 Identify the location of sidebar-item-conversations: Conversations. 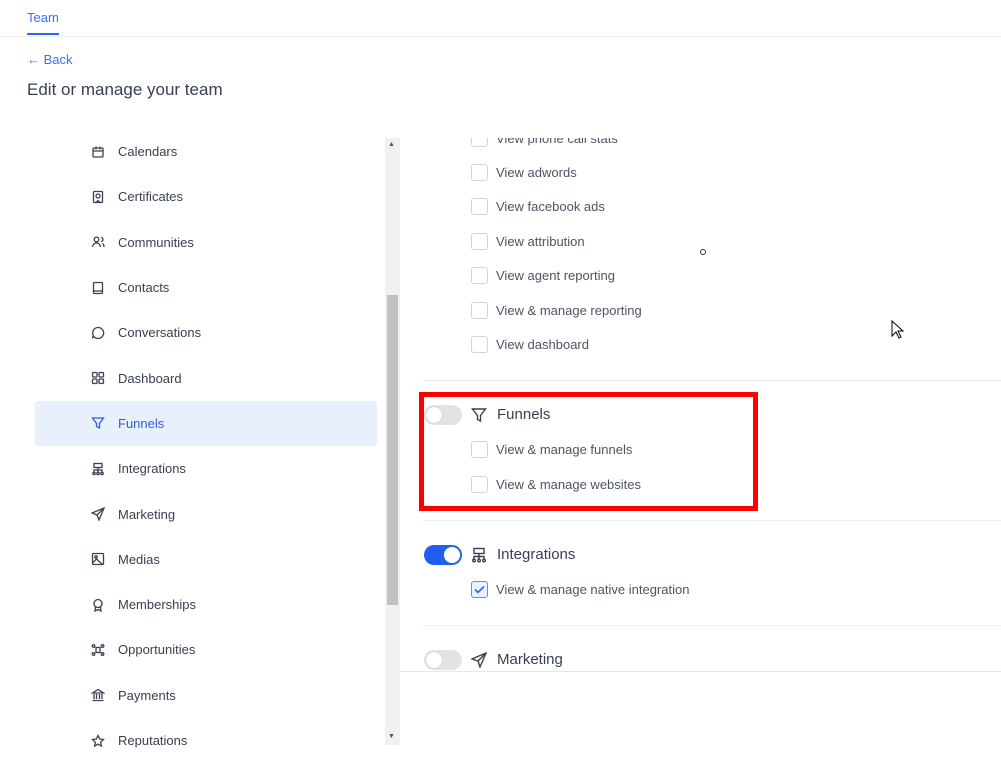
(206, 332).